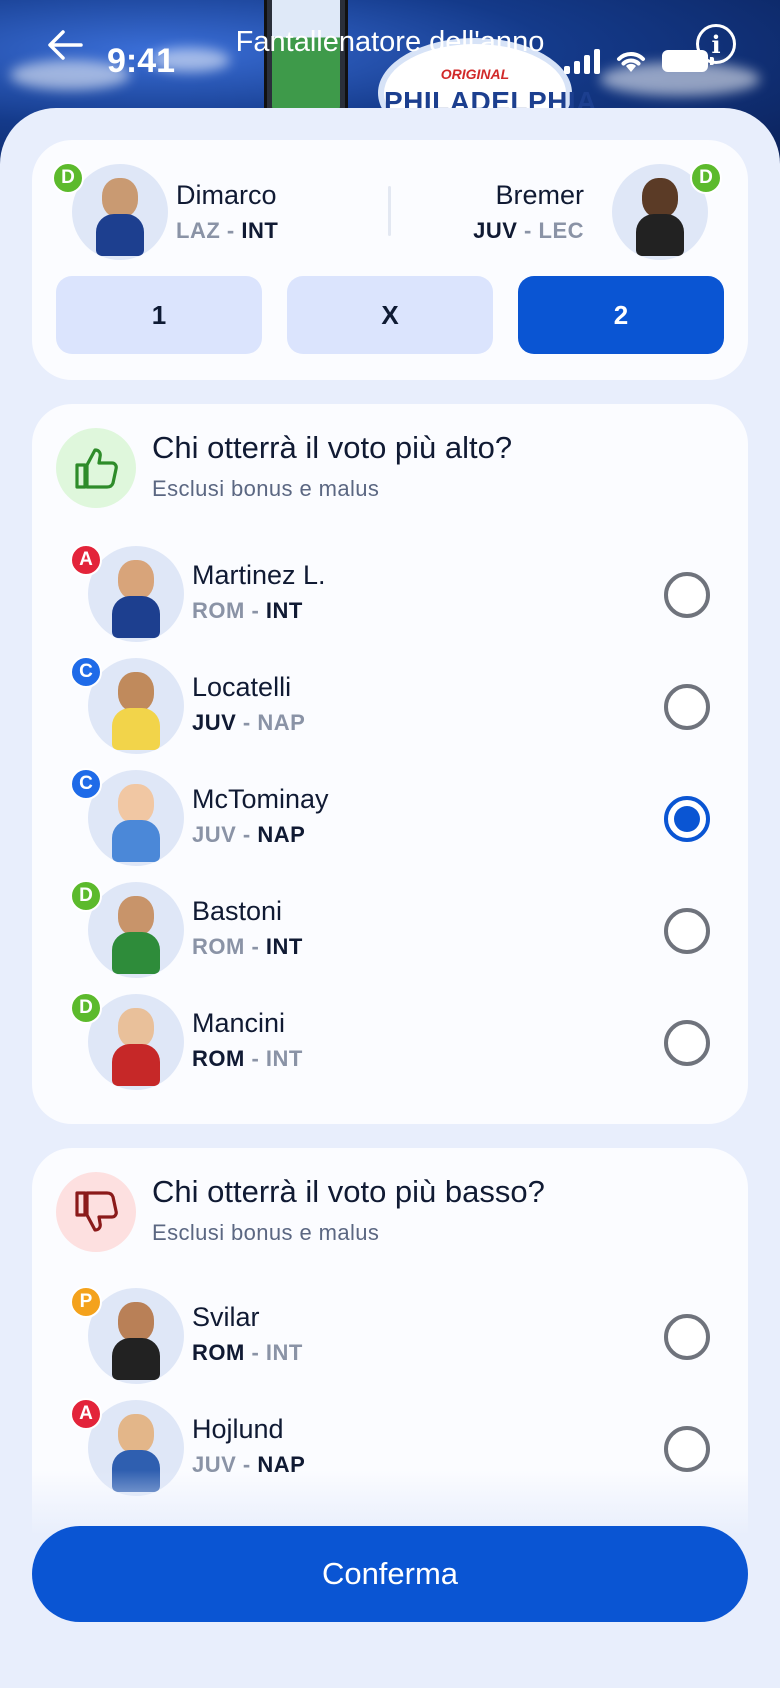 The height and width of the screenshot is (1688, 780). I want to click on role-badge-away: D, so click(706, 178).